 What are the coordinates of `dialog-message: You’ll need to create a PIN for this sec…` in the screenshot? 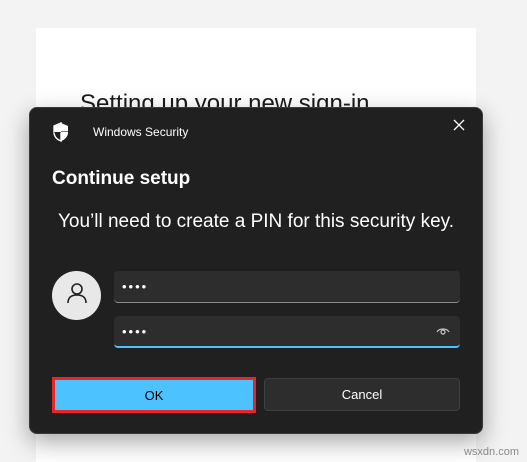 It's located at (256, 221).